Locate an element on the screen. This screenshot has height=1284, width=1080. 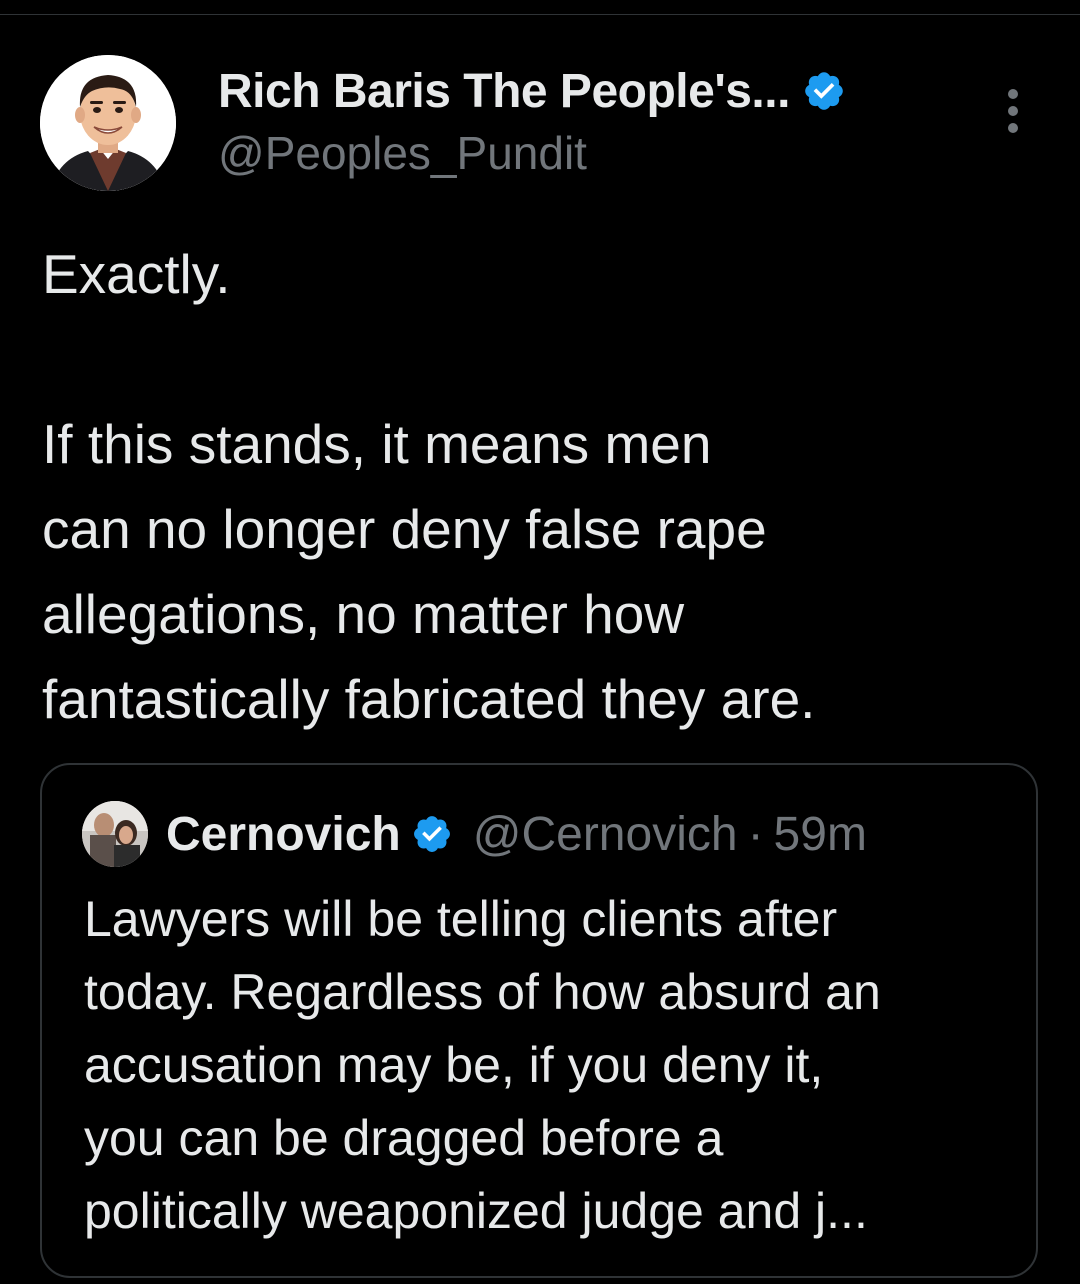
tweet-text-line: can no longer deny false rape is located at coordinates (404, 529).